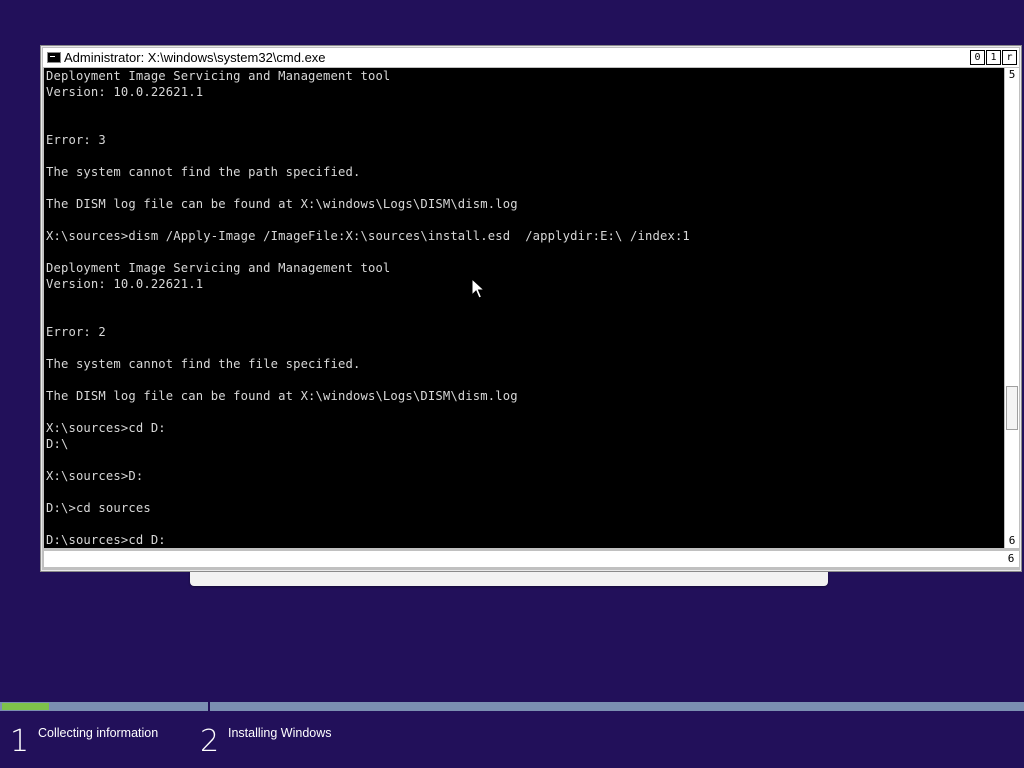 Image resolution: width=1024 pixels, height=768 pixels. What do you see at coordinates (1012, 408) in the screenshot?
I see `scroll-thumb` at bounding box center [1012, 408].